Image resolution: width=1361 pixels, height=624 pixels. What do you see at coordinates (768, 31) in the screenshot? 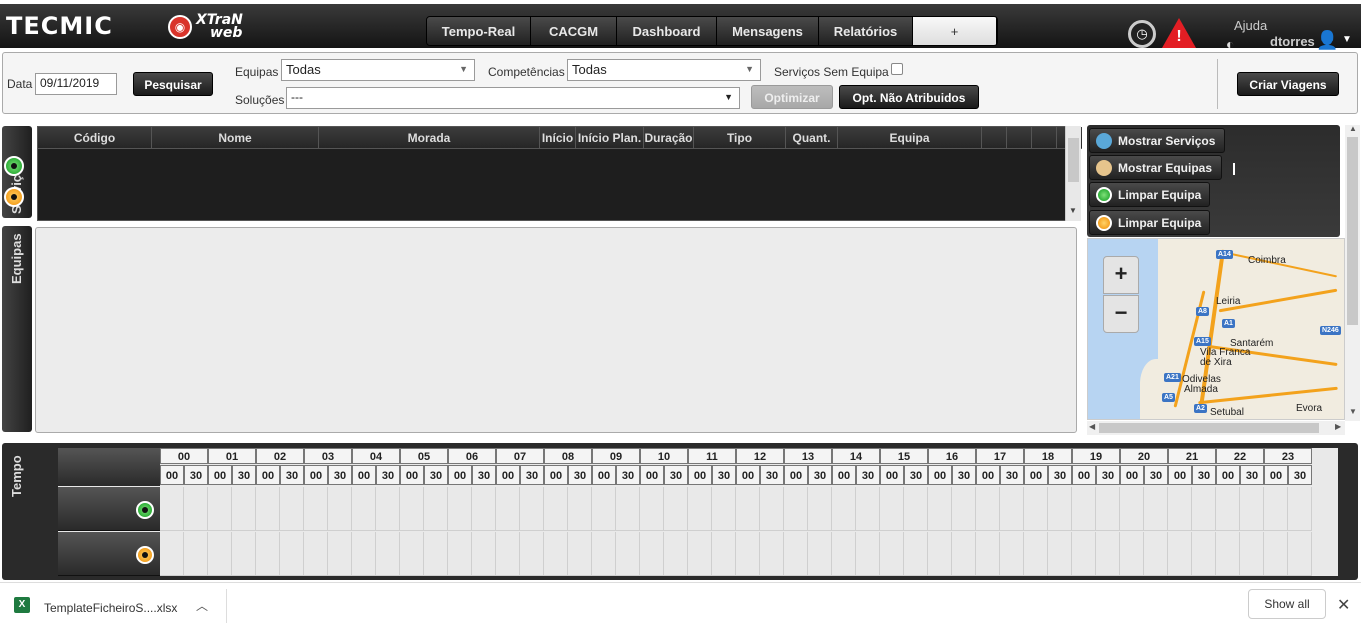
I see `tab-mensagens: Mensagens` at bounding box center [768, 31].